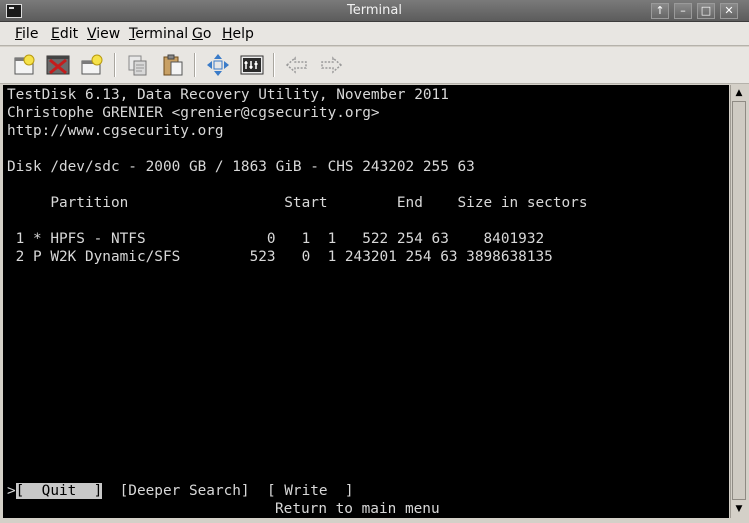  Describe the element at coordinates (59, 491) in the screenshot. I see `quit-option: [ Quit ]` at that location.